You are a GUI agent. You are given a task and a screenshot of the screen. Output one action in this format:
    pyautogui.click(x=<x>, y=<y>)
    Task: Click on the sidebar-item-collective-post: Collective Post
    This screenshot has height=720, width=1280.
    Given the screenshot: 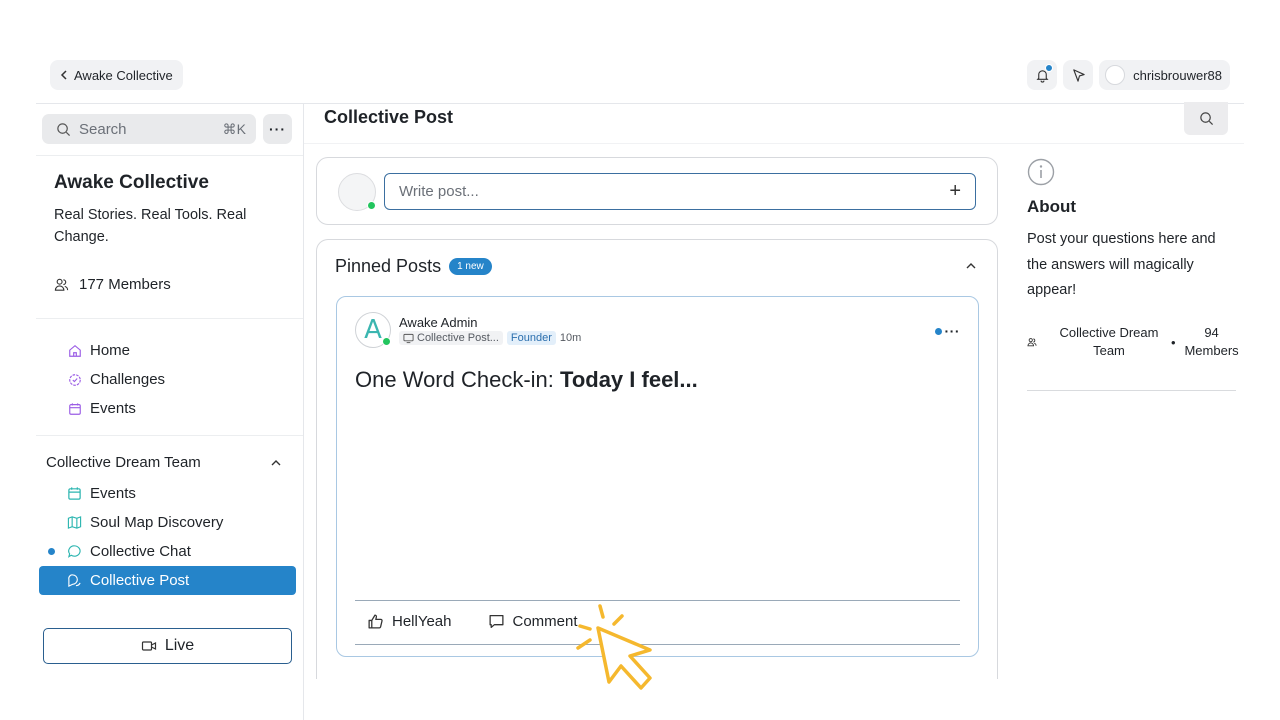 What is the action you would take?
    pyautogui.click(x=167, y=580)
    